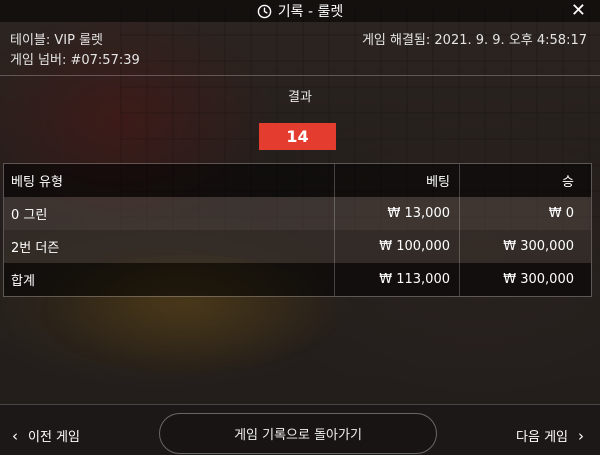 The image size is (600, 455). Describe the element at coordinates (75, 60) in the screenshot. I see `game-number: 게임 넘버: #07:57:39` at that location.